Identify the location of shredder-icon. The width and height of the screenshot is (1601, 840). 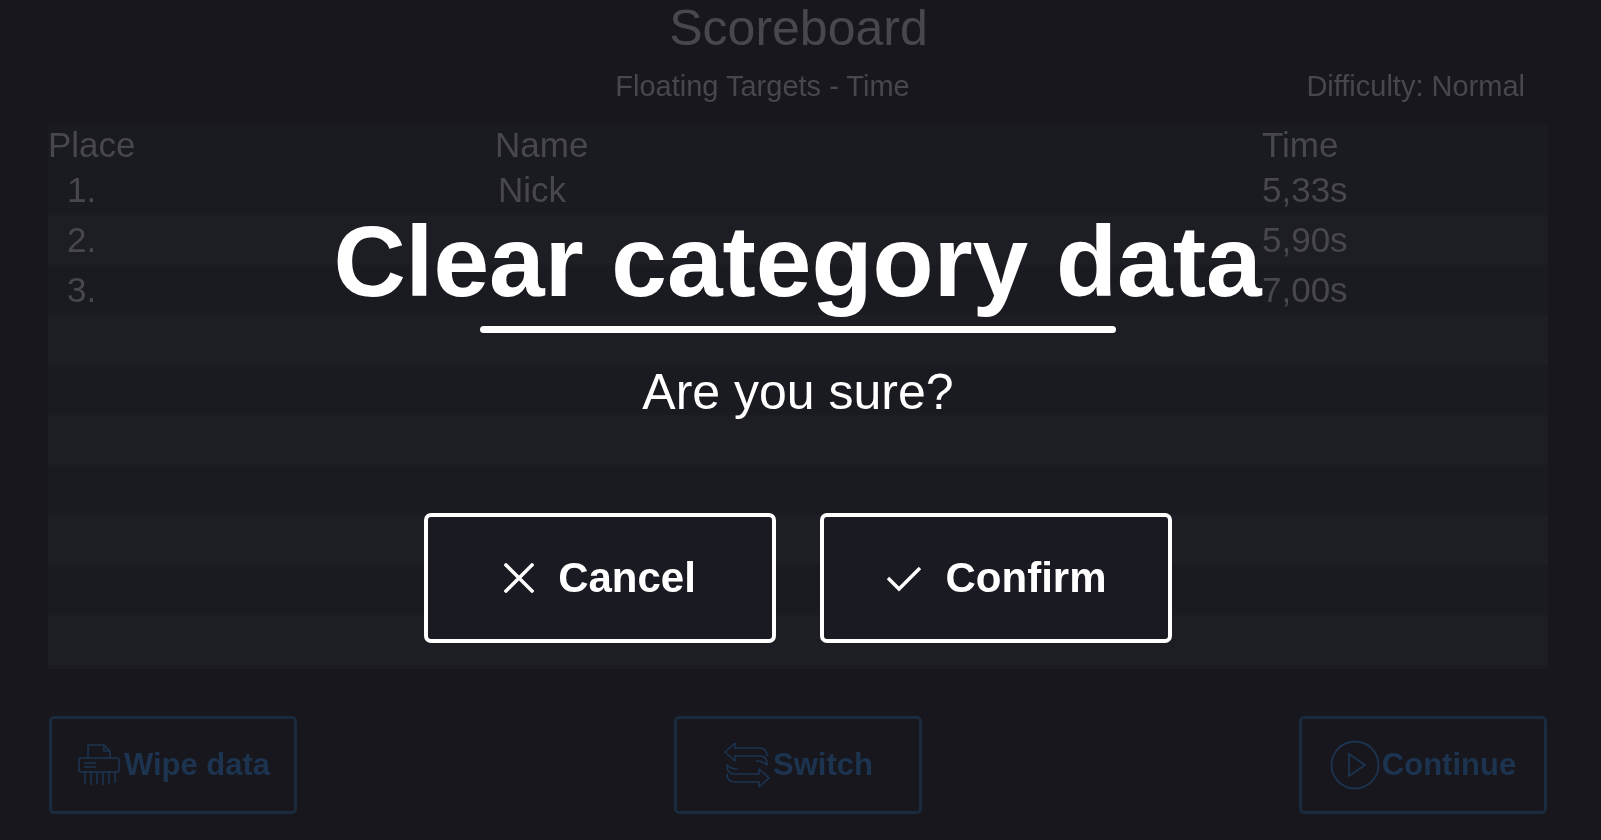
(98, 765).